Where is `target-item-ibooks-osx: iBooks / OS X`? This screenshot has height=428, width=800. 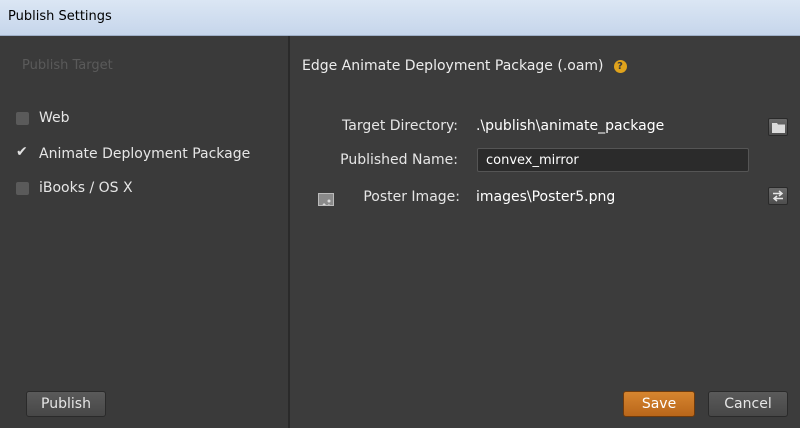
target-item-ibooks-osx: iBooks / OS X is located at coordinates (74, 188).